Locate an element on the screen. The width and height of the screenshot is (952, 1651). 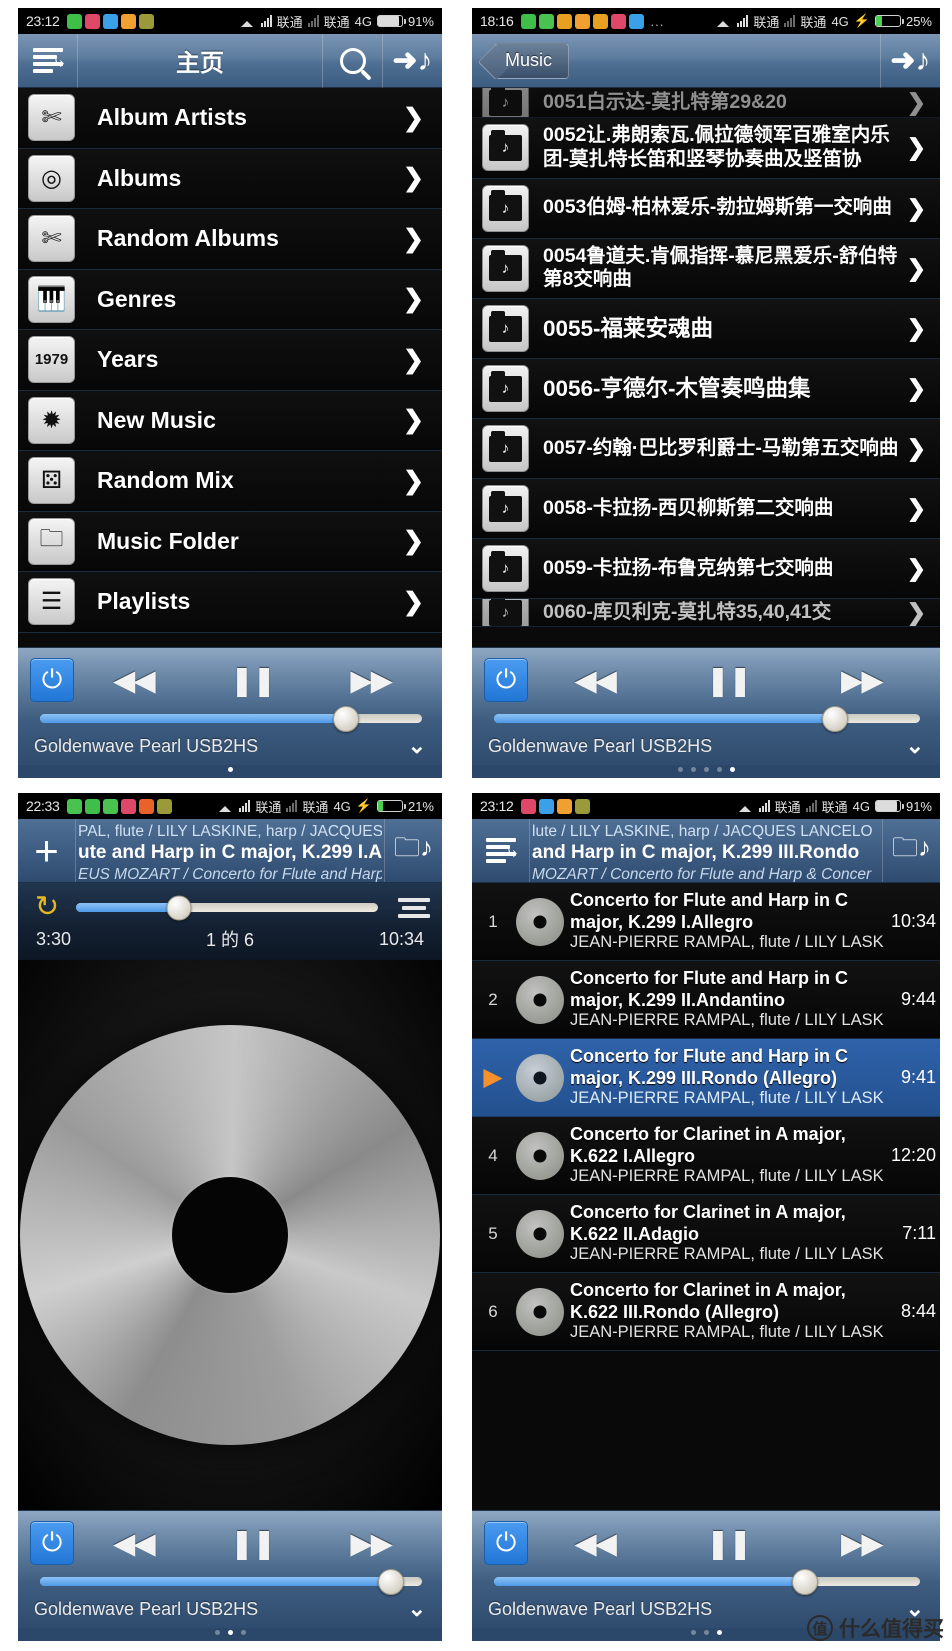
menu-item-albums: ◎ Albums ❯ is located at coordinates (230, 178).